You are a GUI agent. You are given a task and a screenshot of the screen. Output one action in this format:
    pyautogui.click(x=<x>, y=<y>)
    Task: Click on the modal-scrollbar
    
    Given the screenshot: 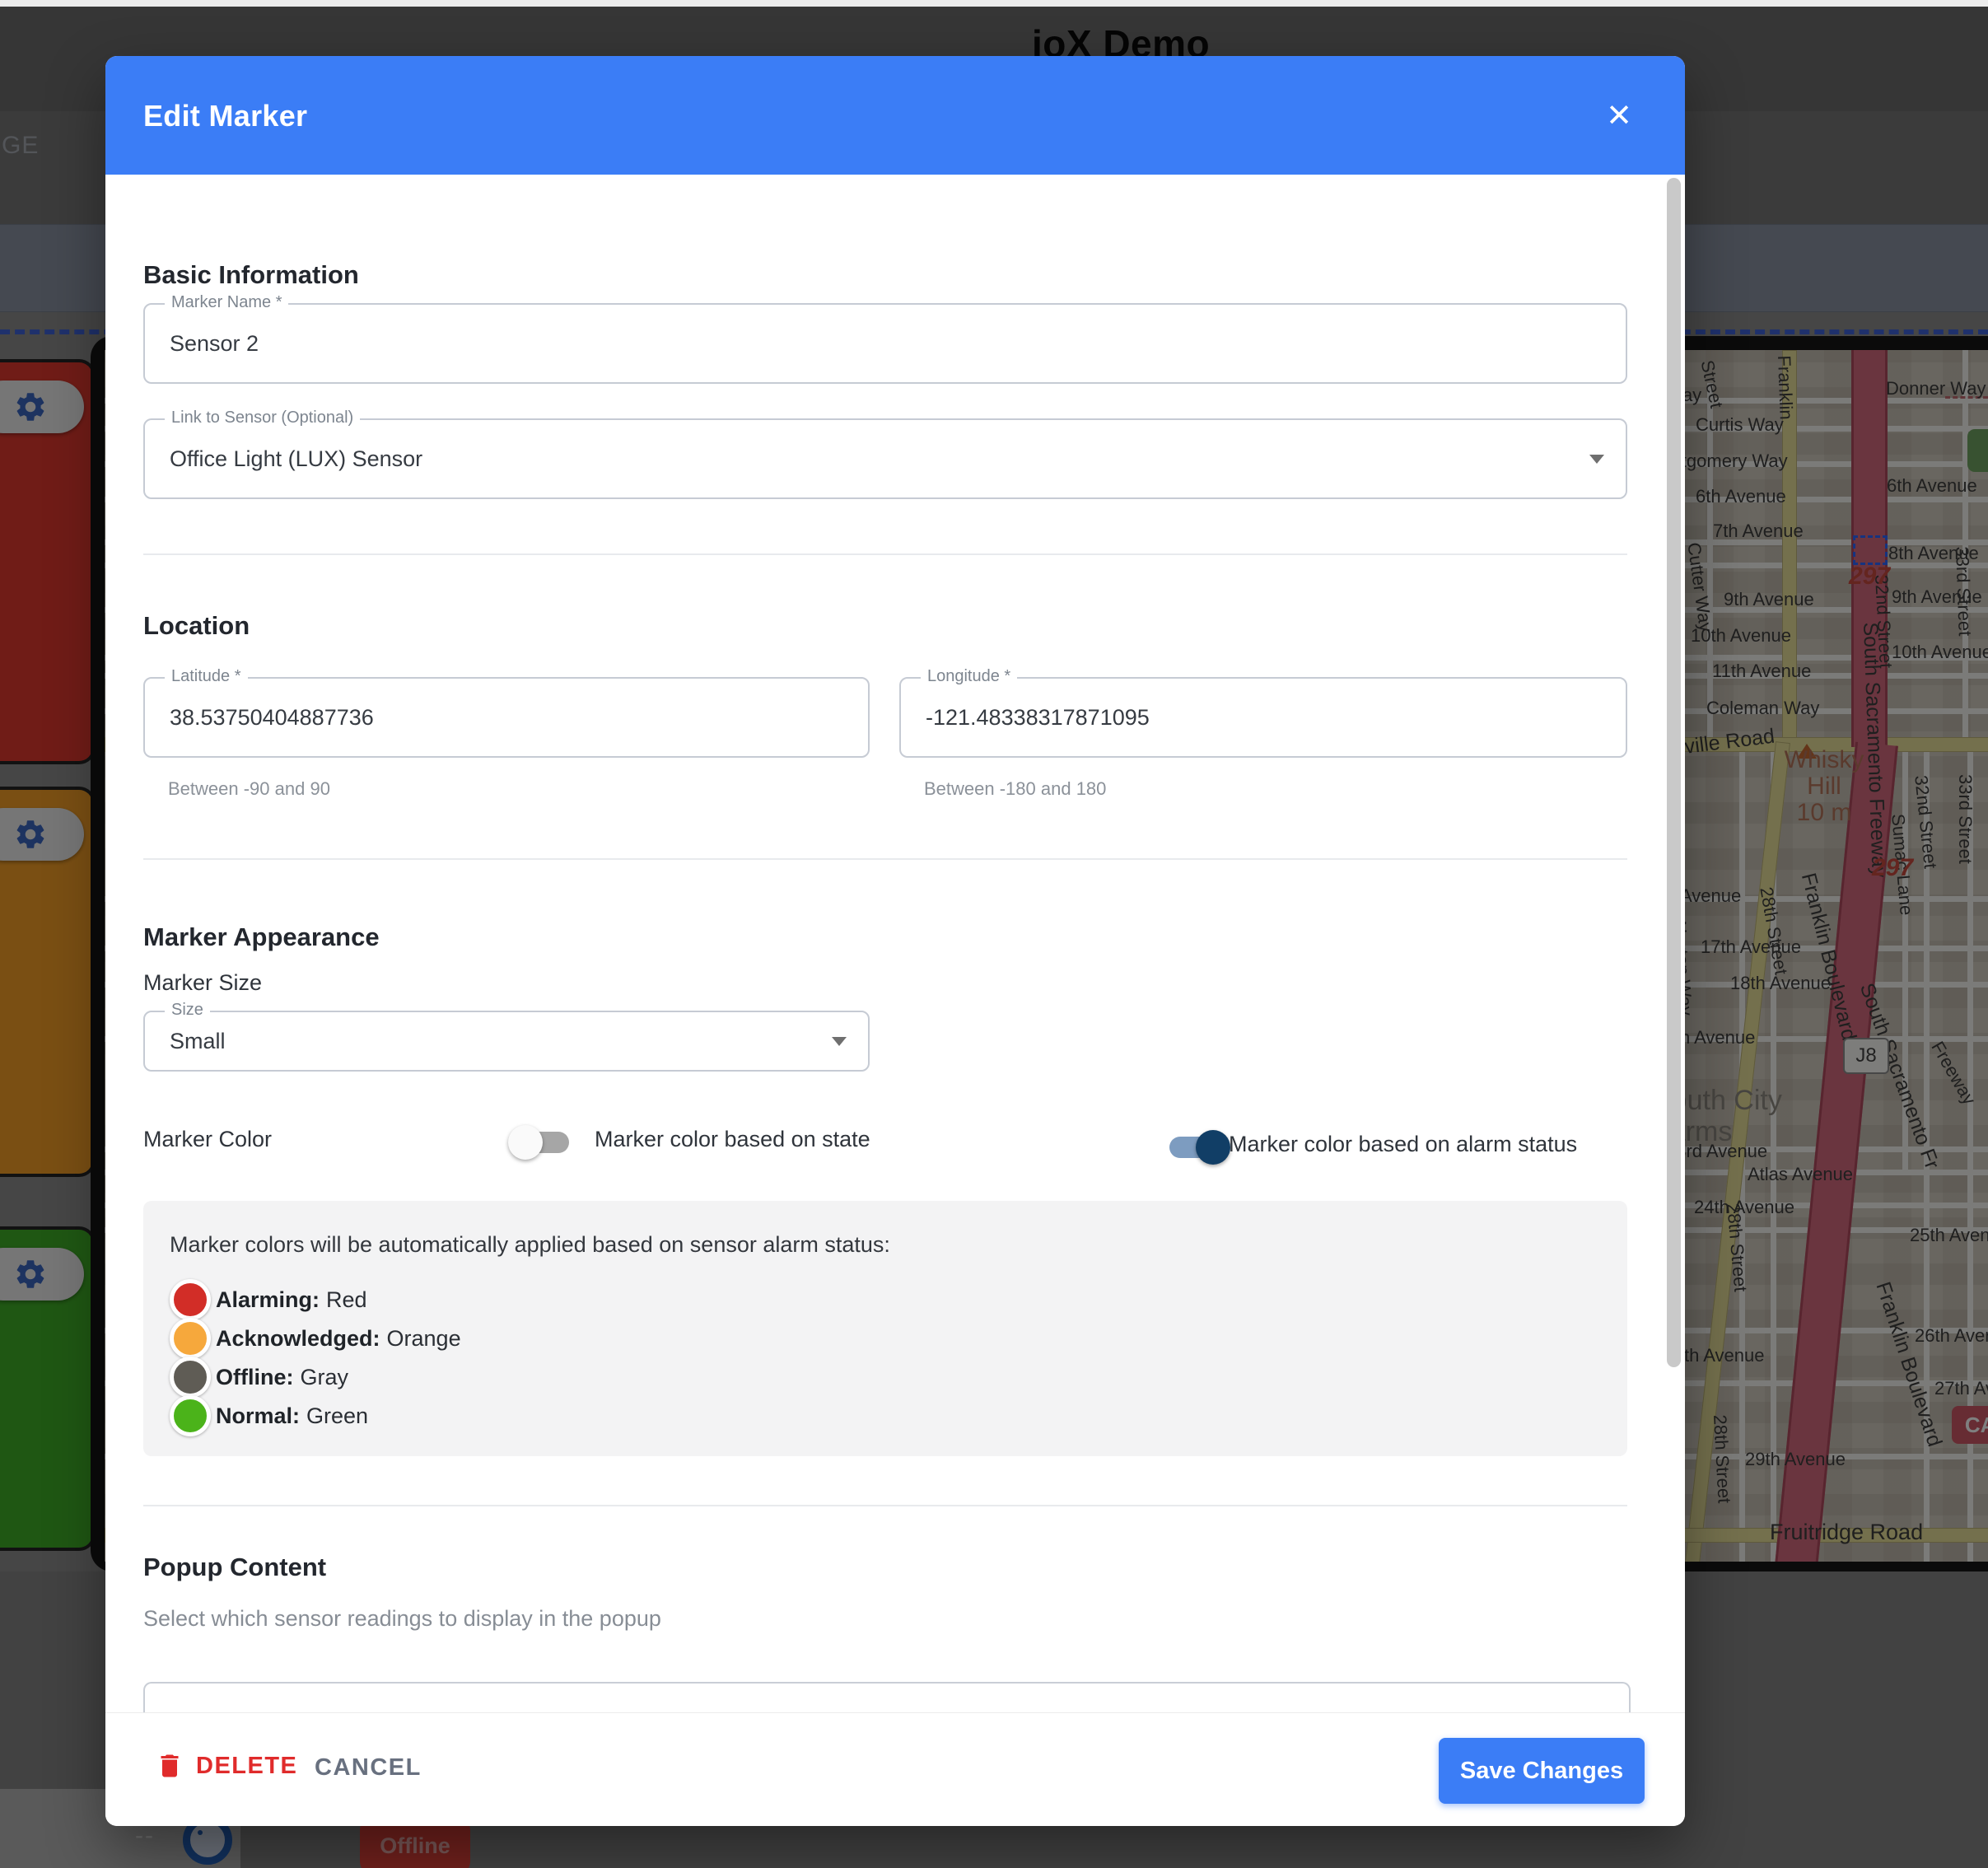 What is the action you would take?
    pyautogui.click(x=1674, y=773)
    